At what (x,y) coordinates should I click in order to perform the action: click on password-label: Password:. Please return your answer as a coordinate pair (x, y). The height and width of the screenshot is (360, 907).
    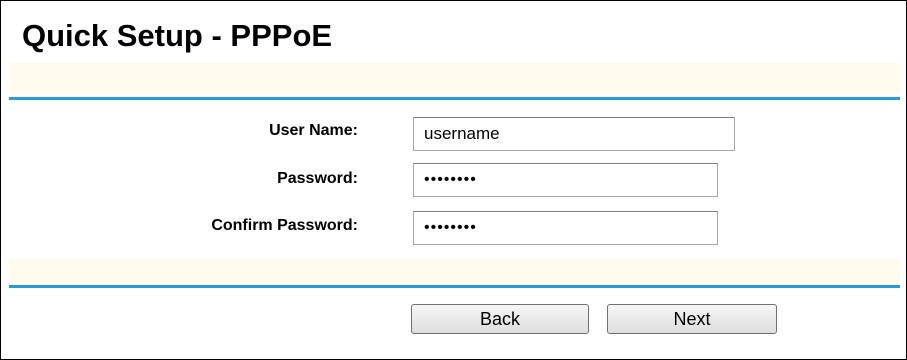
    Looking at the image, I should click on (317, 178).